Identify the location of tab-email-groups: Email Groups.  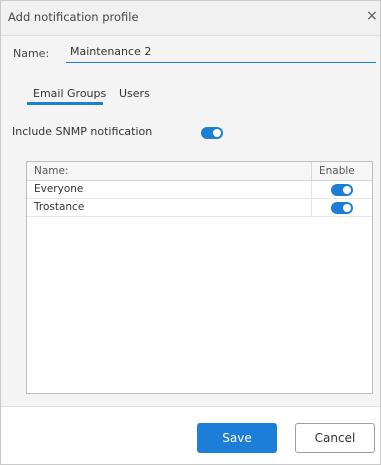
(69, 93).